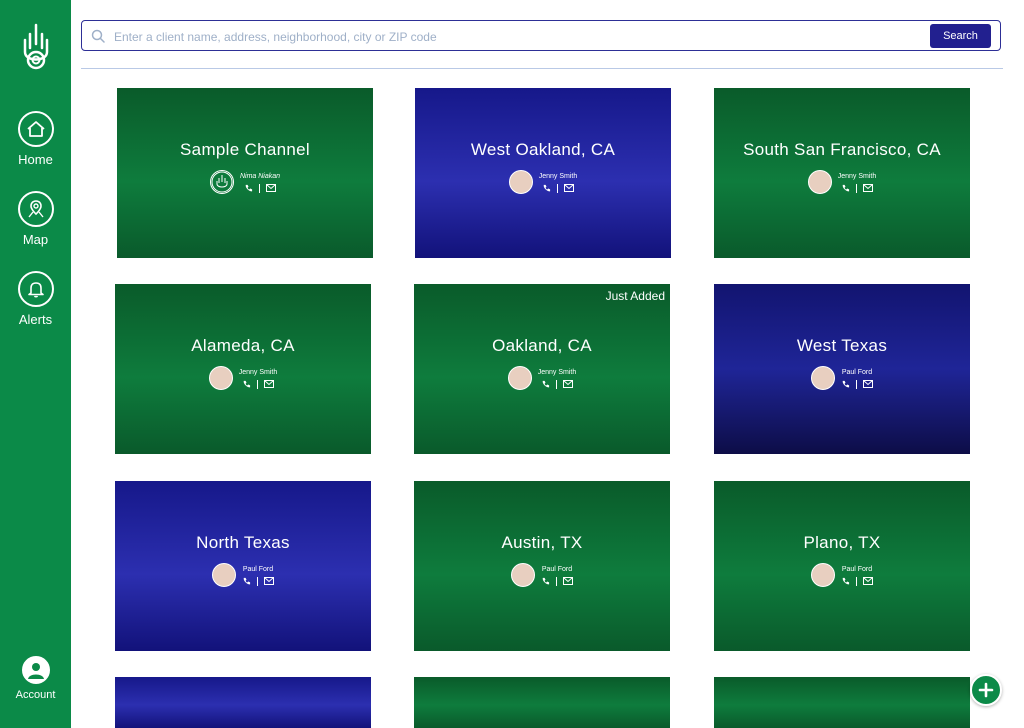  Describe the element at coordinates (842, 345) in the screenshot. I see `channel-title: West Texas` at that location.